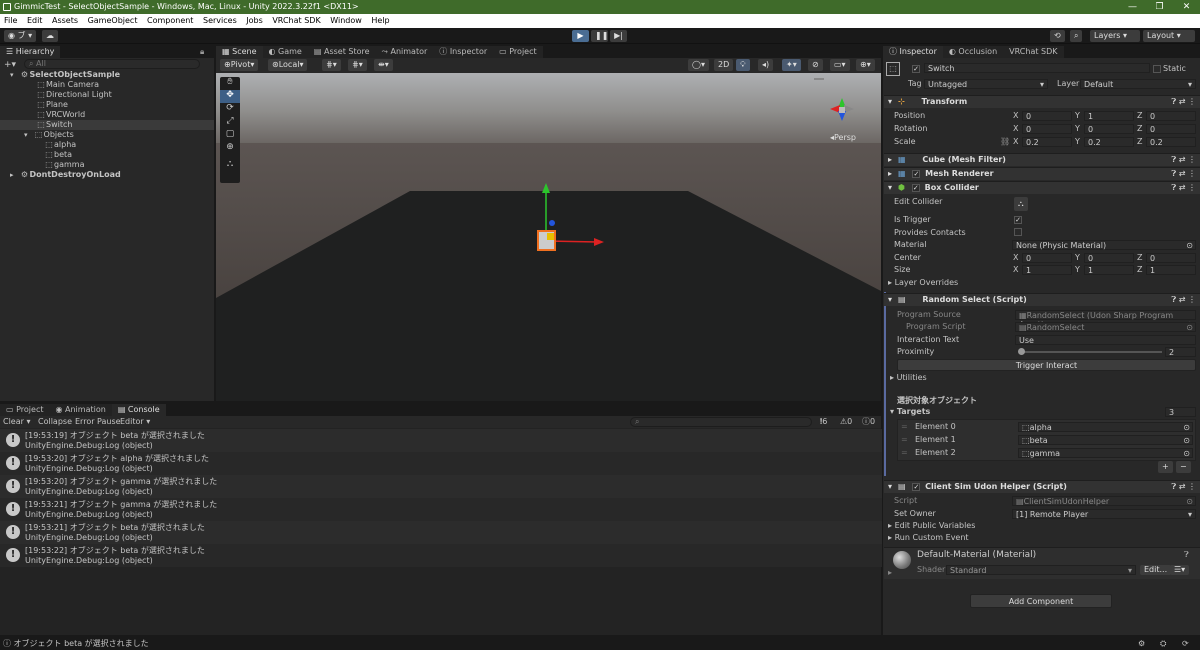  What do you see at coordinates (1018, 220) in the screenshot?
I see `is-trigger-checkbox: ✓` at bounding box center [1018, 220].